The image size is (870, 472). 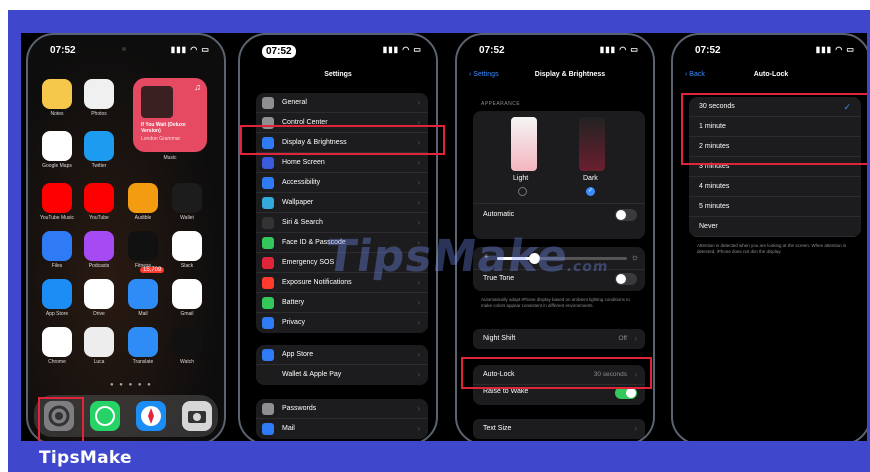 I want to click on fitness-icon, so click(x=143, y=246).